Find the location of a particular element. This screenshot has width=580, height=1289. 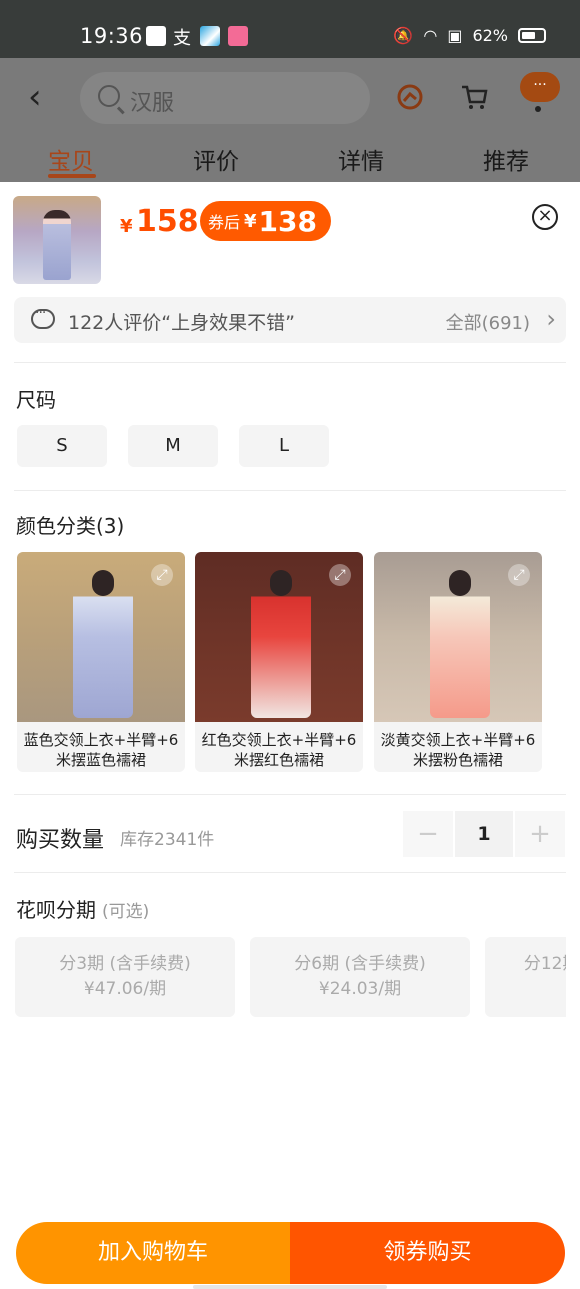

color-option-pink: ⤢ 淡黄交领上衣+半臂+6 米摆粉色襦裙 is located at coordinates (458, 662).